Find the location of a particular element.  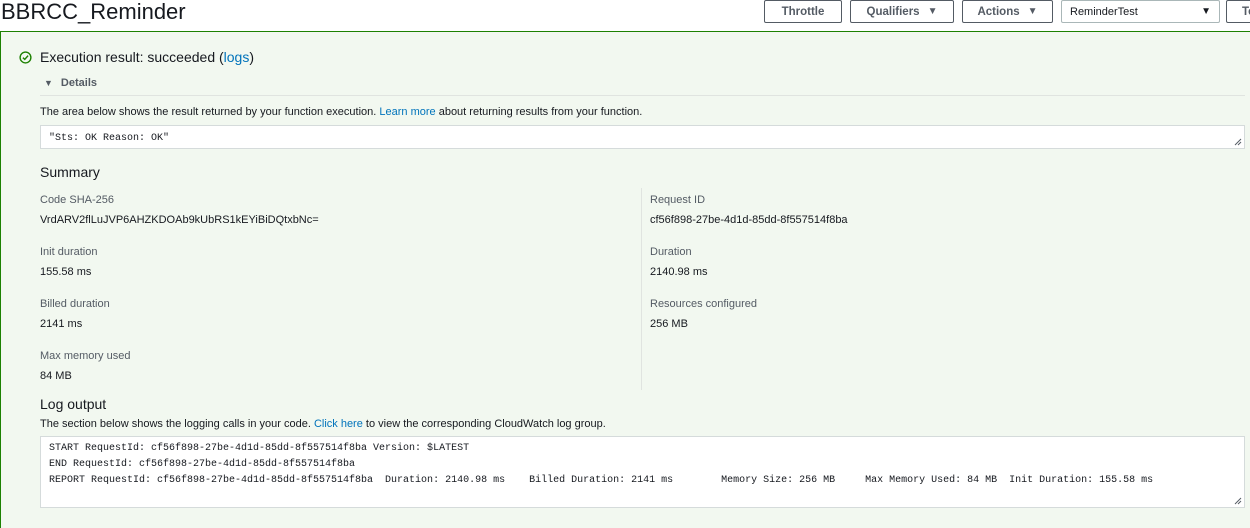

max-memory-label: Max memory used is located at coordinates (85, 356).